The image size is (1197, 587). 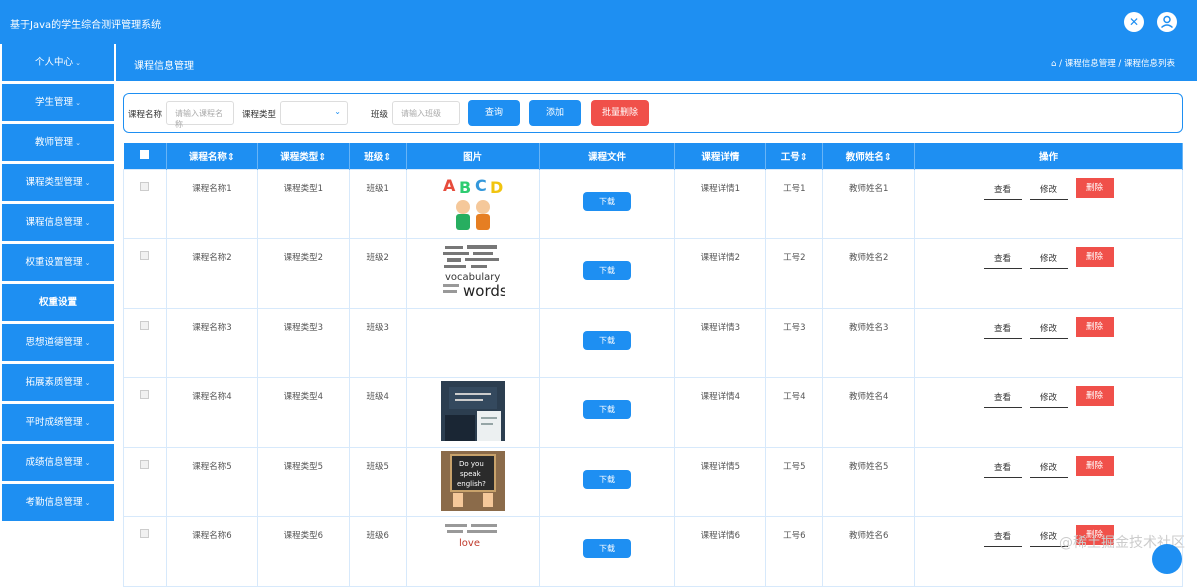 I want to click on image-cell, so click(x=472, y=343).